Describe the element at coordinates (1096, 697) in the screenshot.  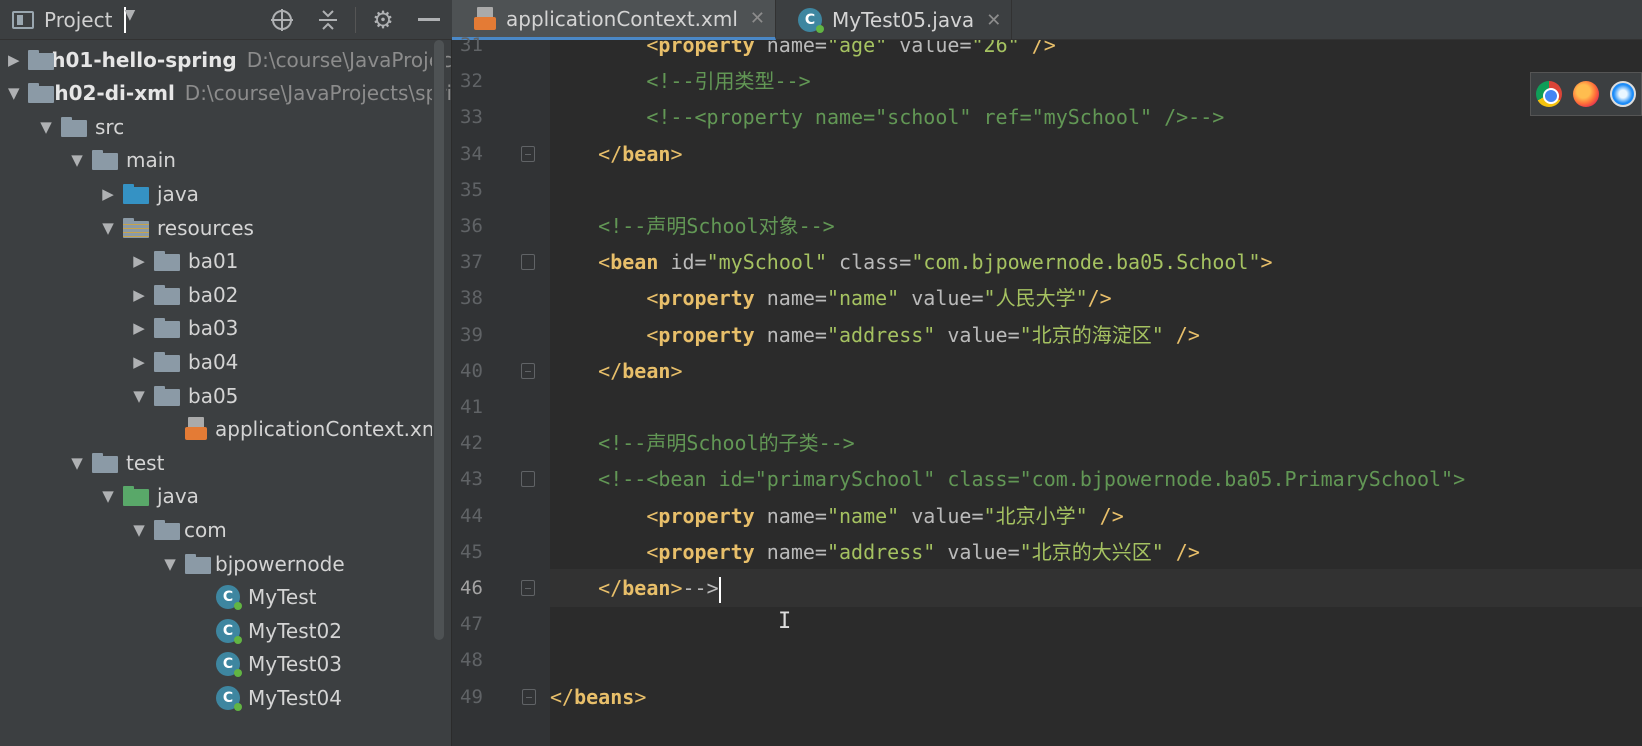
I see `code-line: </beans>` at that location.